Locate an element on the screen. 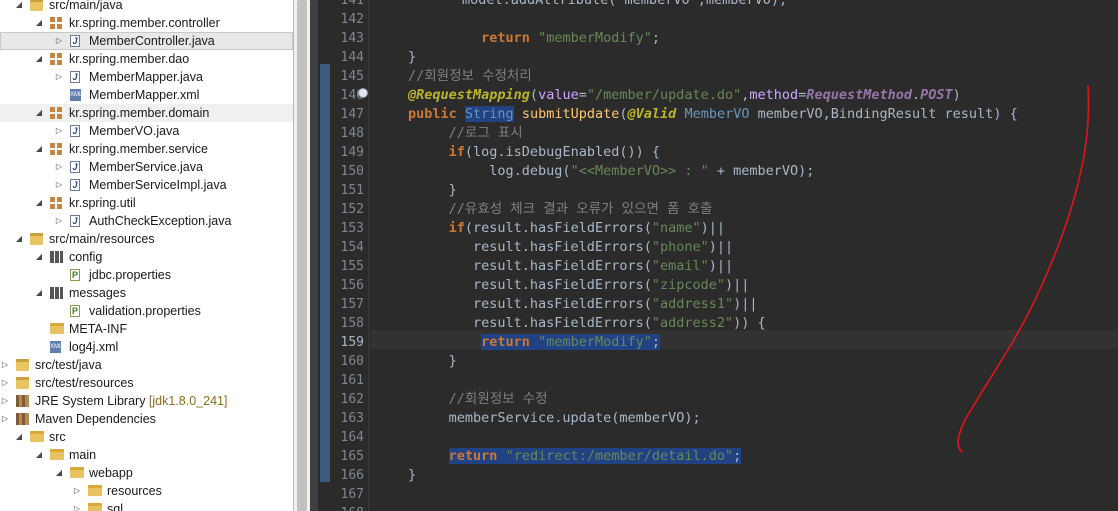  tree-item-label: messages is located at coordinates (97, 293).